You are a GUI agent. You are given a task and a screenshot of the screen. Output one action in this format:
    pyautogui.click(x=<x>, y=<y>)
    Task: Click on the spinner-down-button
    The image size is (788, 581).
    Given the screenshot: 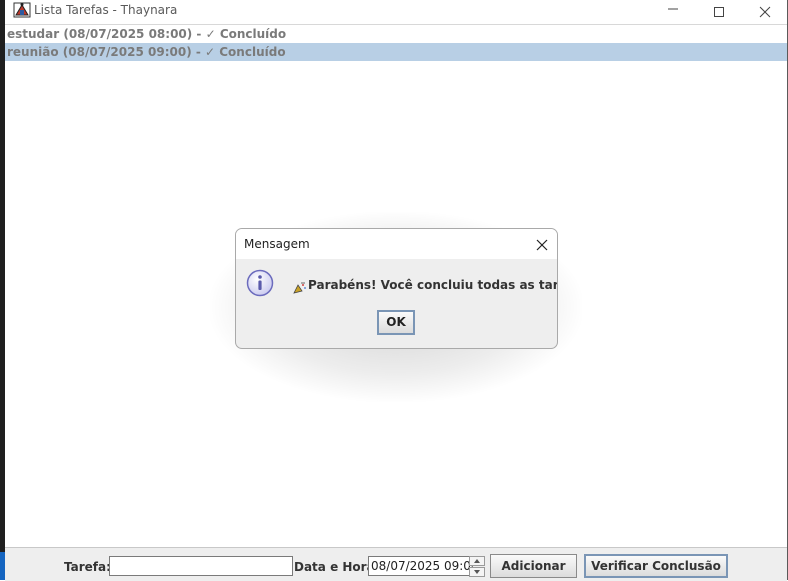 What is the action you would take?
    pyautogui.click(x=477, y=572)
    